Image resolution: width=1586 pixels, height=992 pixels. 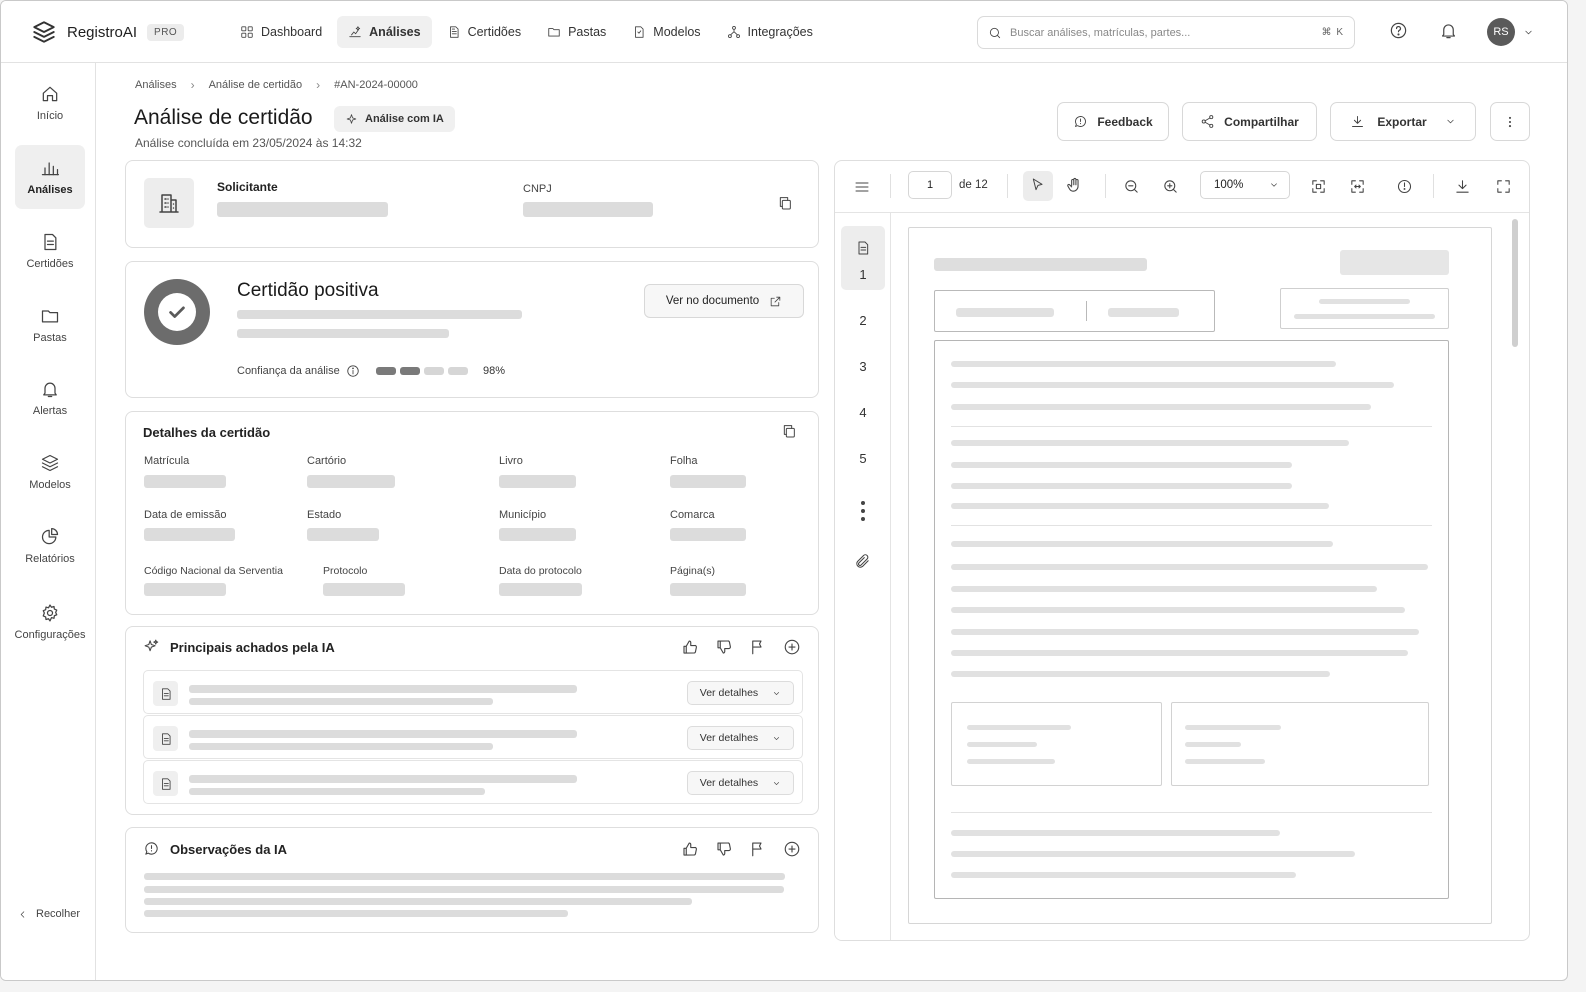 I want to click on feedback-button: Feedback, so click(x=1113, y=121).